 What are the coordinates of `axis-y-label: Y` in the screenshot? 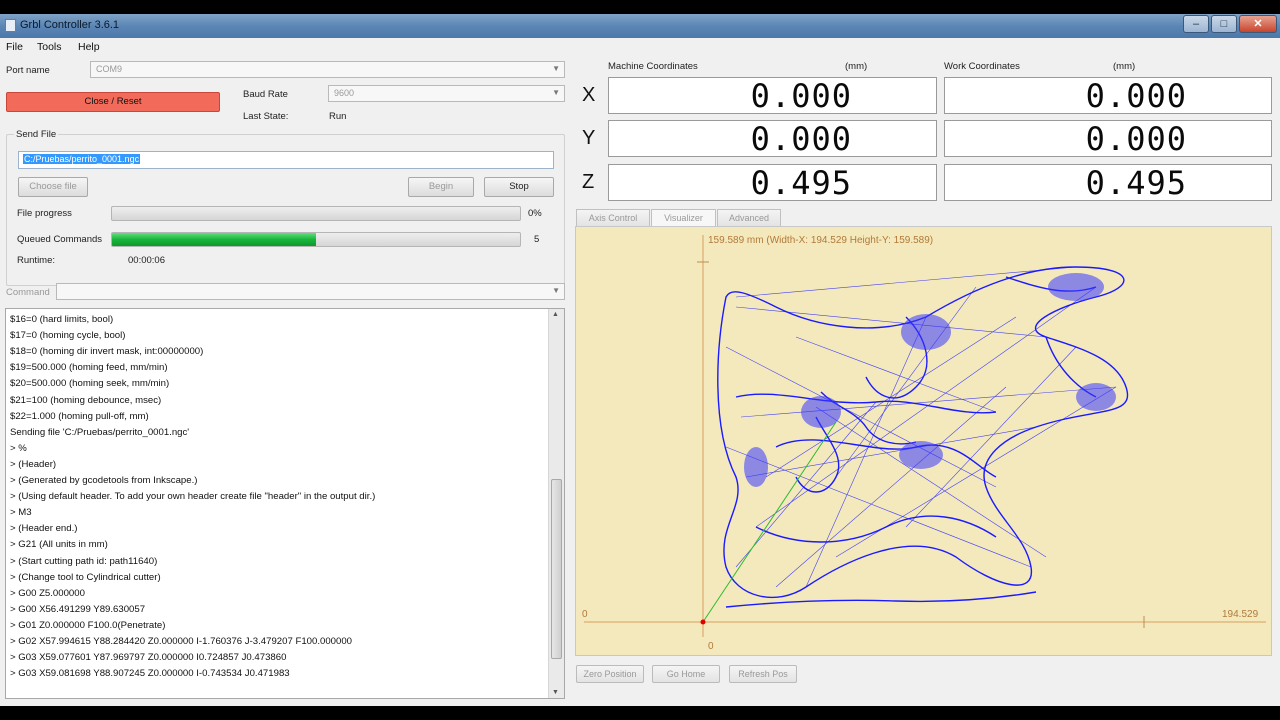 It's located at (589, 138).